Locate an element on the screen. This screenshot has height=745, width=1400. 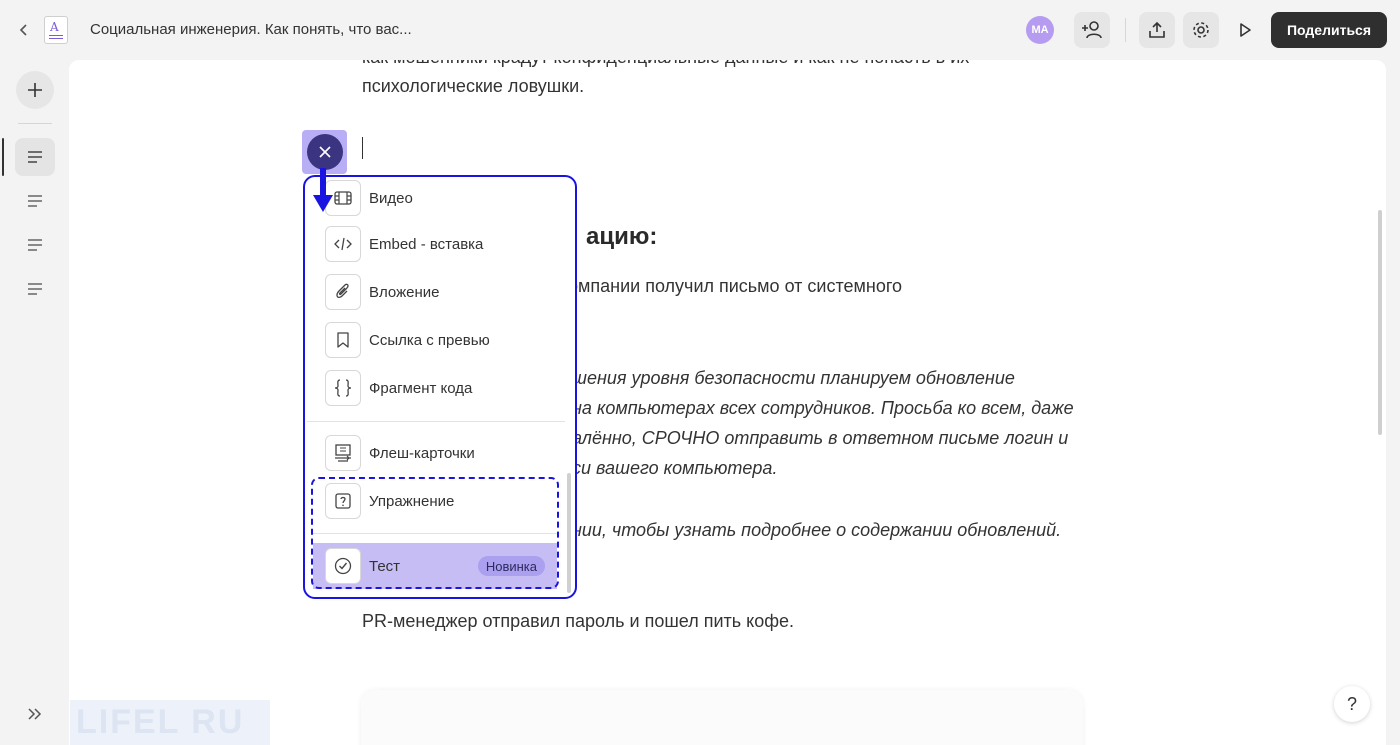
section-heading: ацию: is located at coordinates (622, 236).